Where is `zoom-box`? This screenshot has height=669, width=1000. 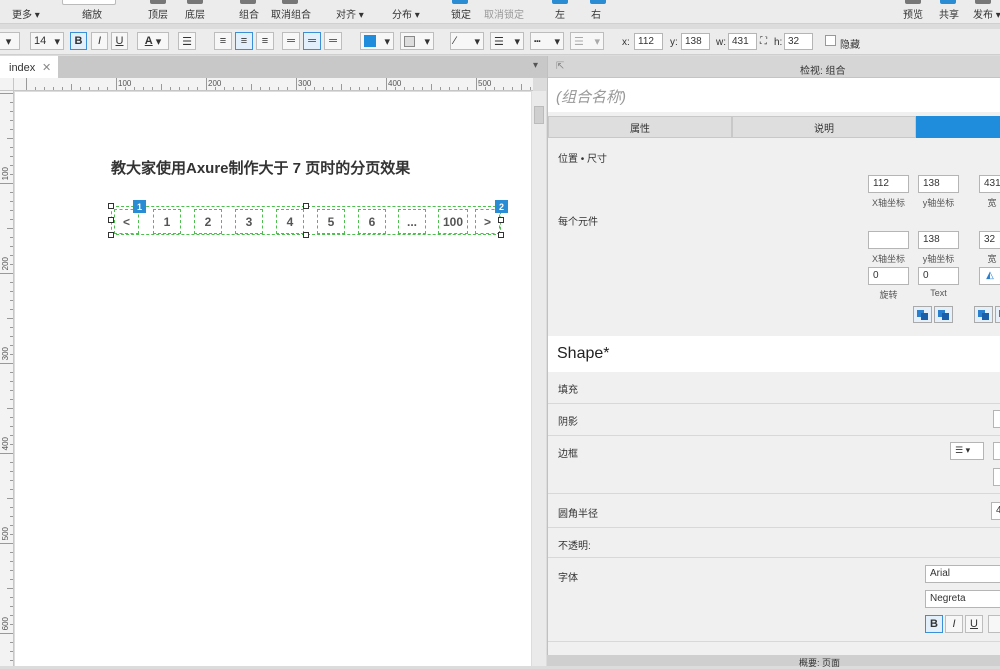 zoom-box is located at coordinates (89, 2).